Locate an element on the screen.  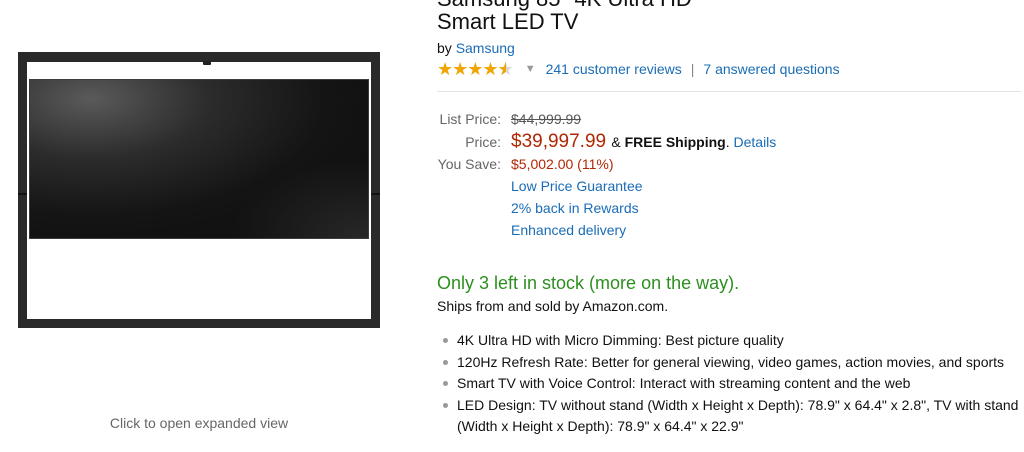
price-value: $39,997.99 is located at coordinates (559, 141).